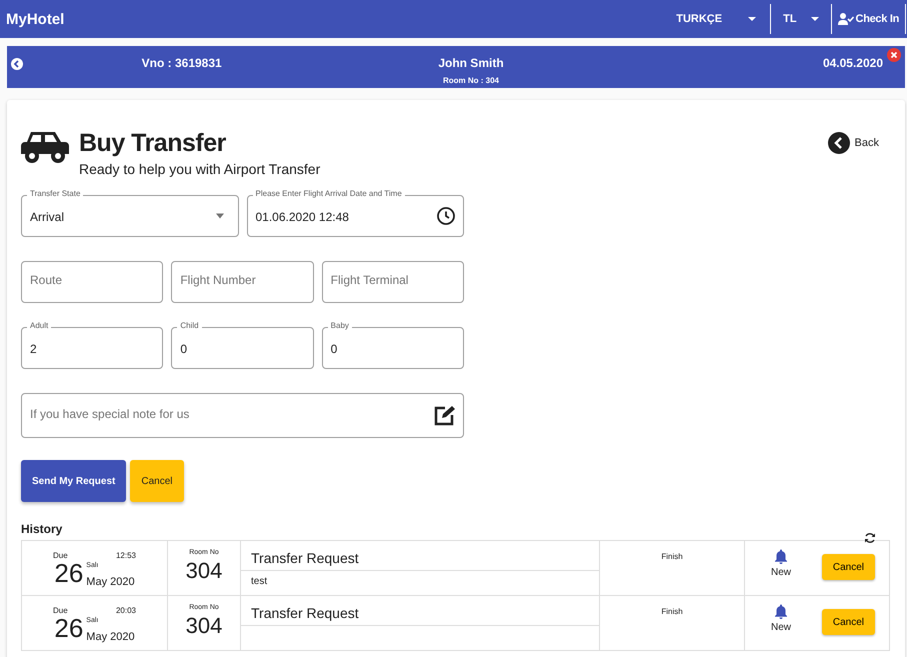 This screenshot has height=657, width=907. What do you see at coordinates (126, 610) in the screenshot?
I see `due-time: 20:03` at bounding box center [126, 610].